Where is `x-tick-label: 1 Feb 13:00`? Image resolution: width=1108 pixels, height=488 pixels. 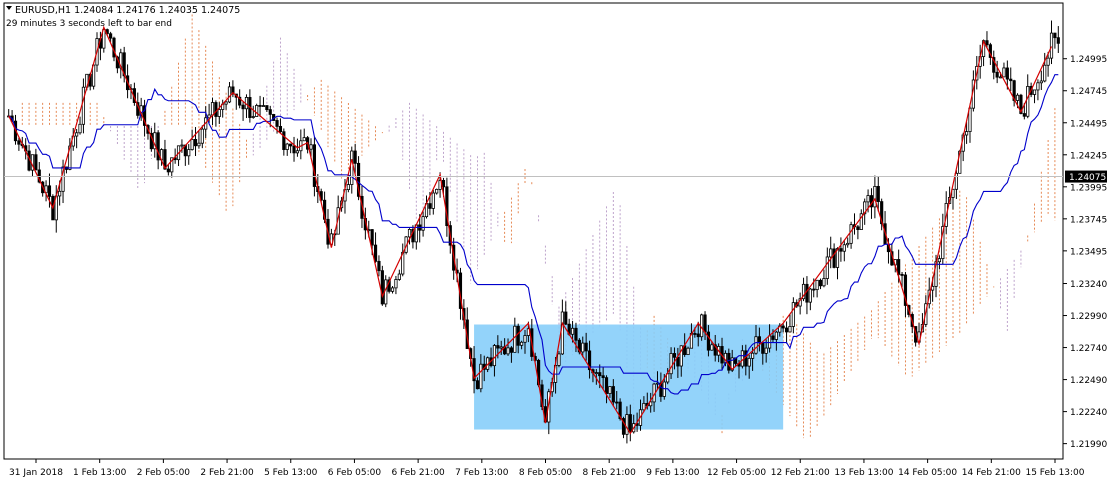 x-tick-label: 1 Feb 13:00 is located at coordinates (100, 473).